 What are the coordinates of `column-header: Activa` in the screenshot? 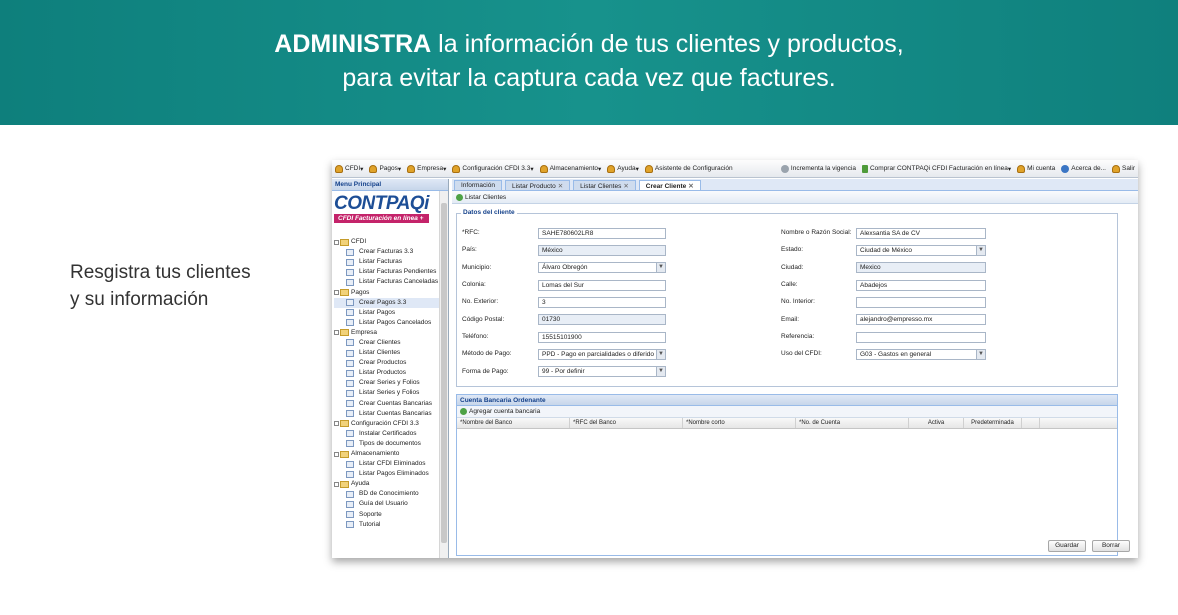 It's located at (936, 423).